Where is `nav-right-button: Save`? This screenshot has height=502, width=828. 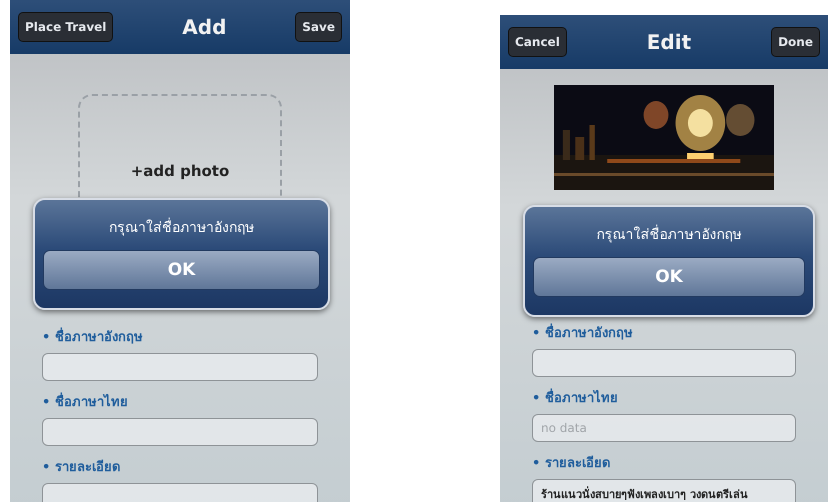 nav-right-button: Save is located at coordinates (318, 27).